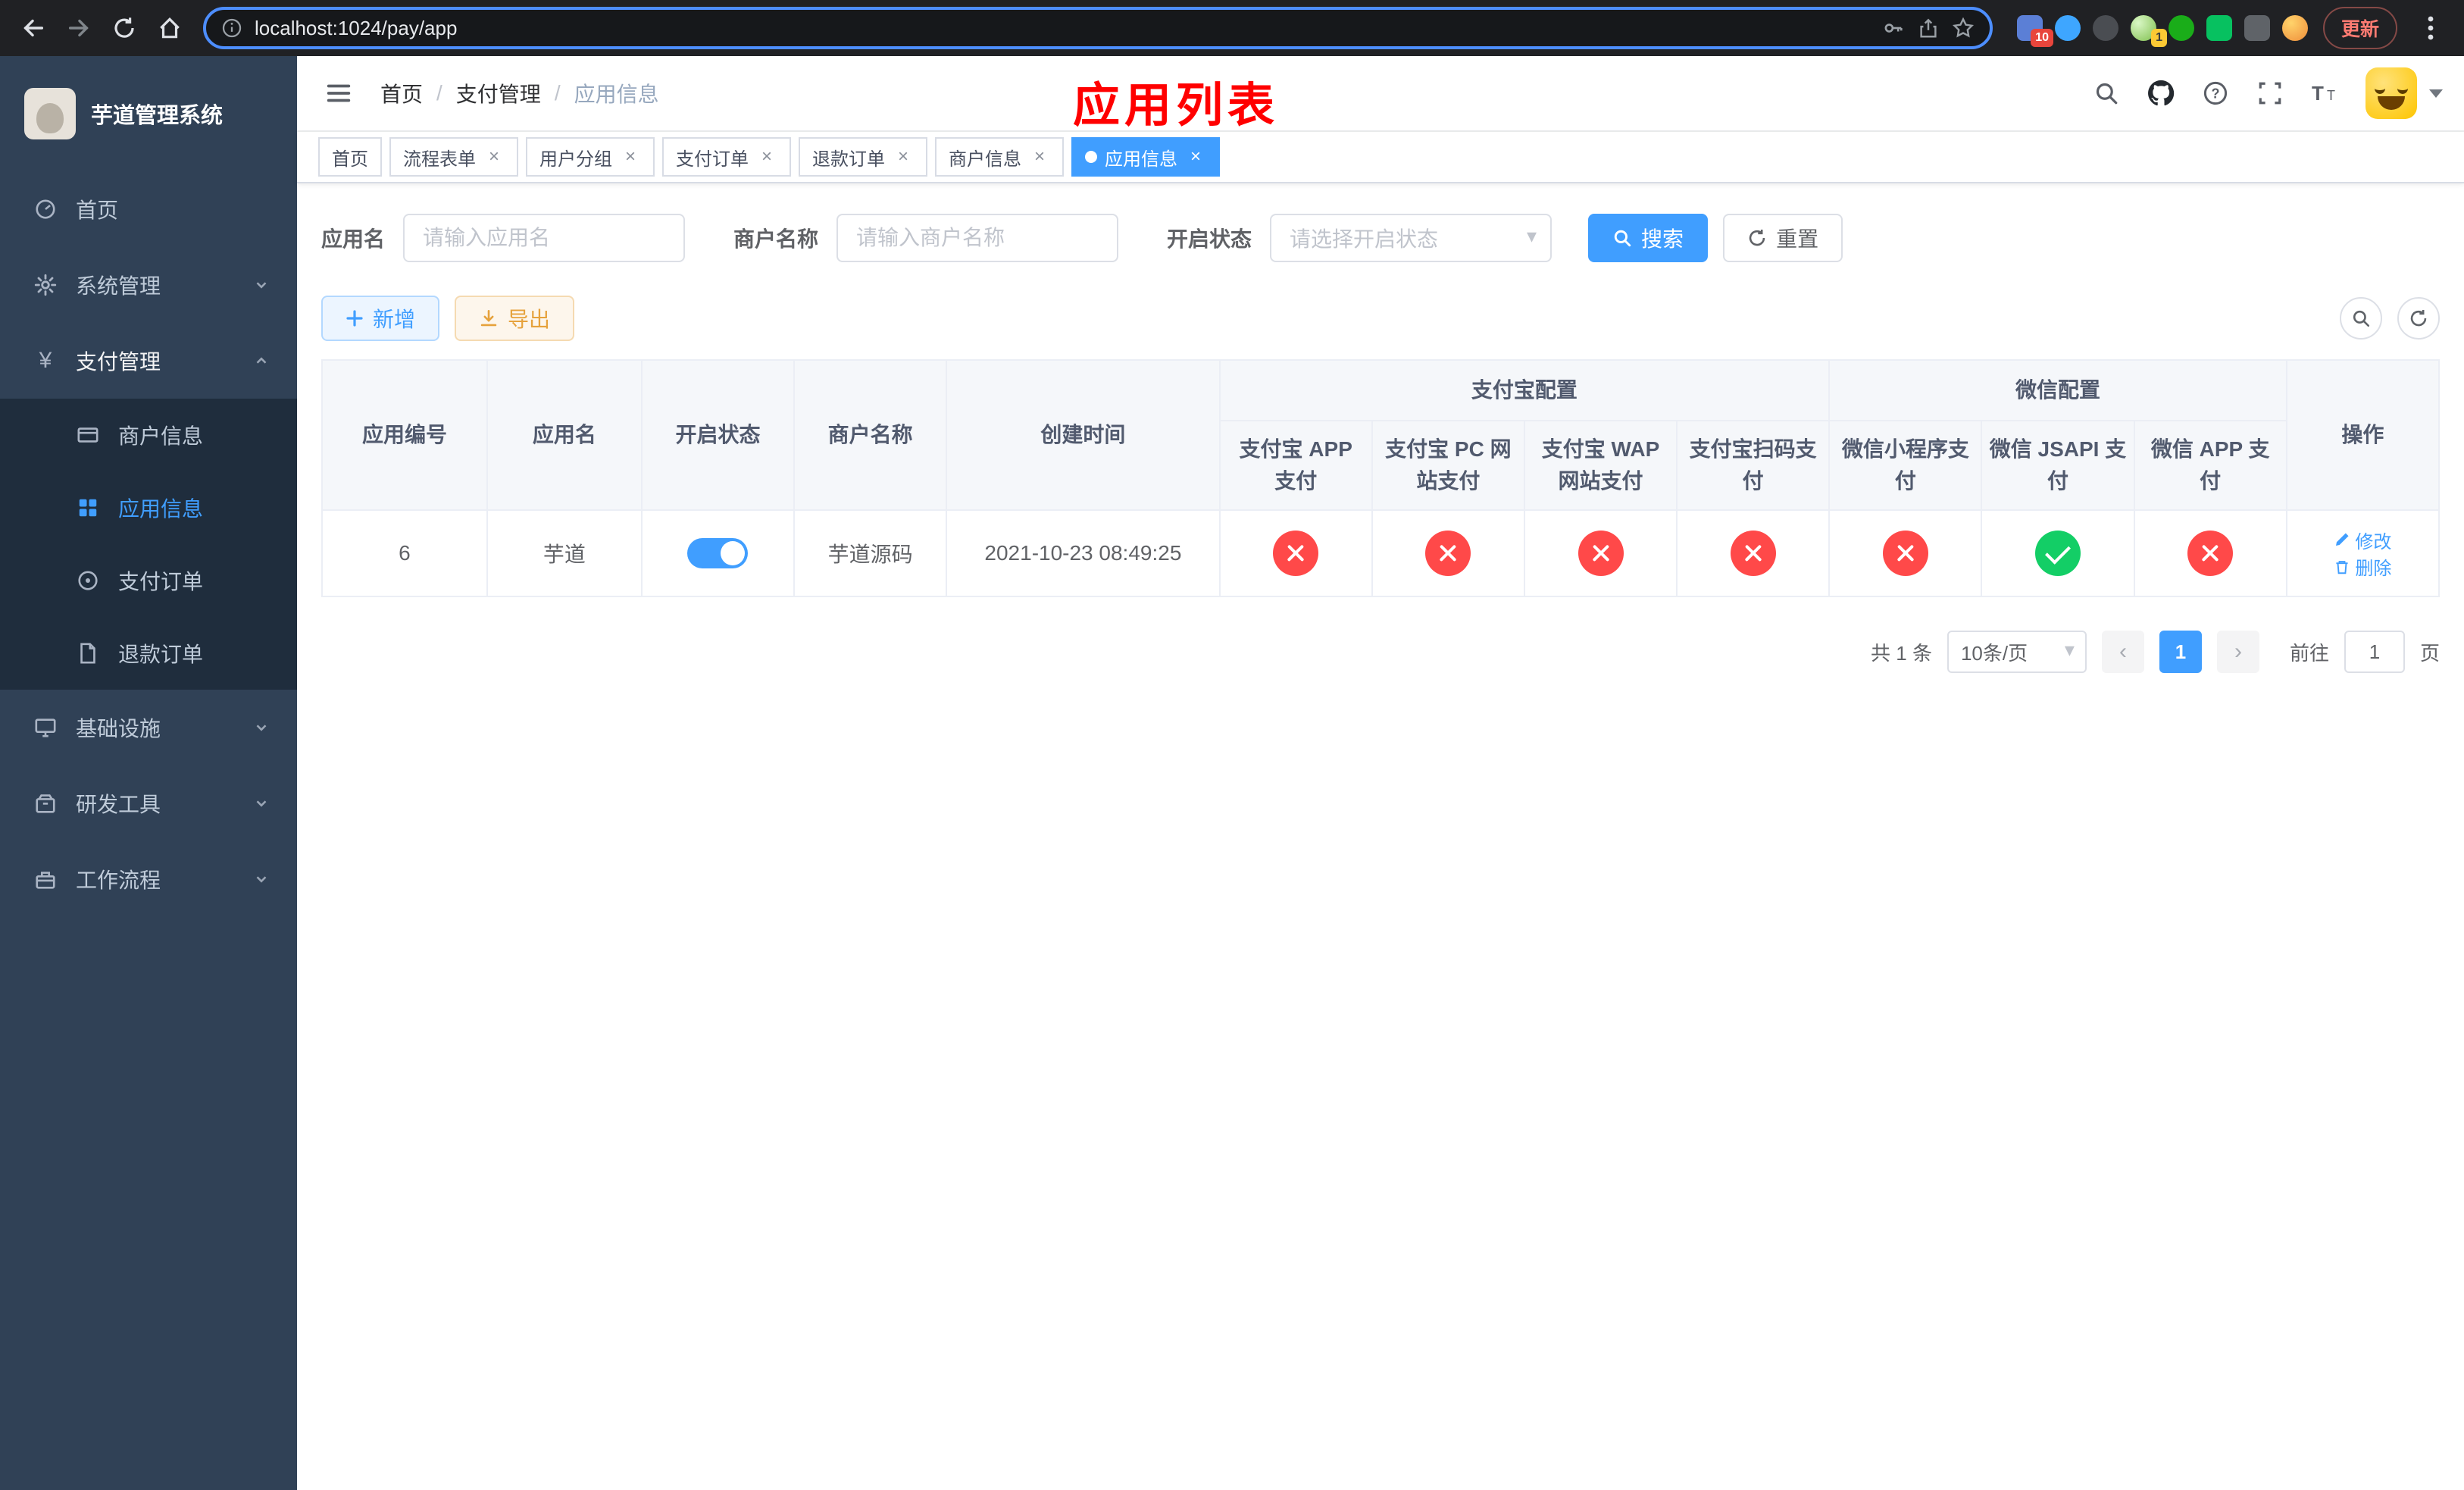 The image size is (2464, 1490). What do you see at coordinates (79, 28) in the screenshot?
I see `forward-icon` at bounding box center [79, 28].